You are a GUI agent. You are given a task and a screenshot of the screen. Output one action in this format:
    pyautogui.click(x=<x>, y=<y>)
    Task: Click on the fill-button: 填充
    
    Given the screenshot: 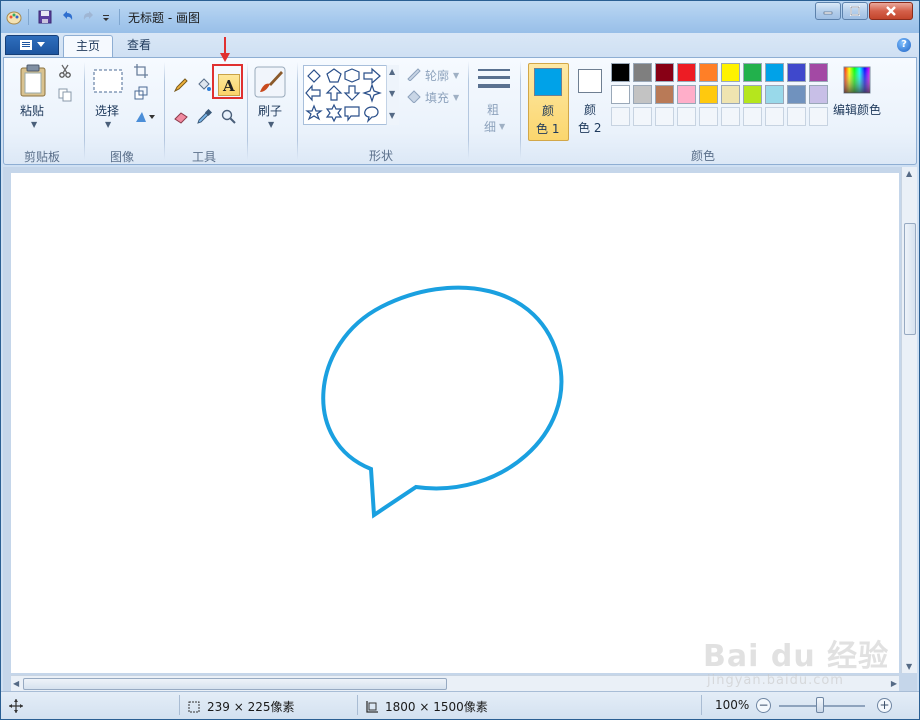 What is the action you would take?
    pyautogui.click(x=437, y=97)
    